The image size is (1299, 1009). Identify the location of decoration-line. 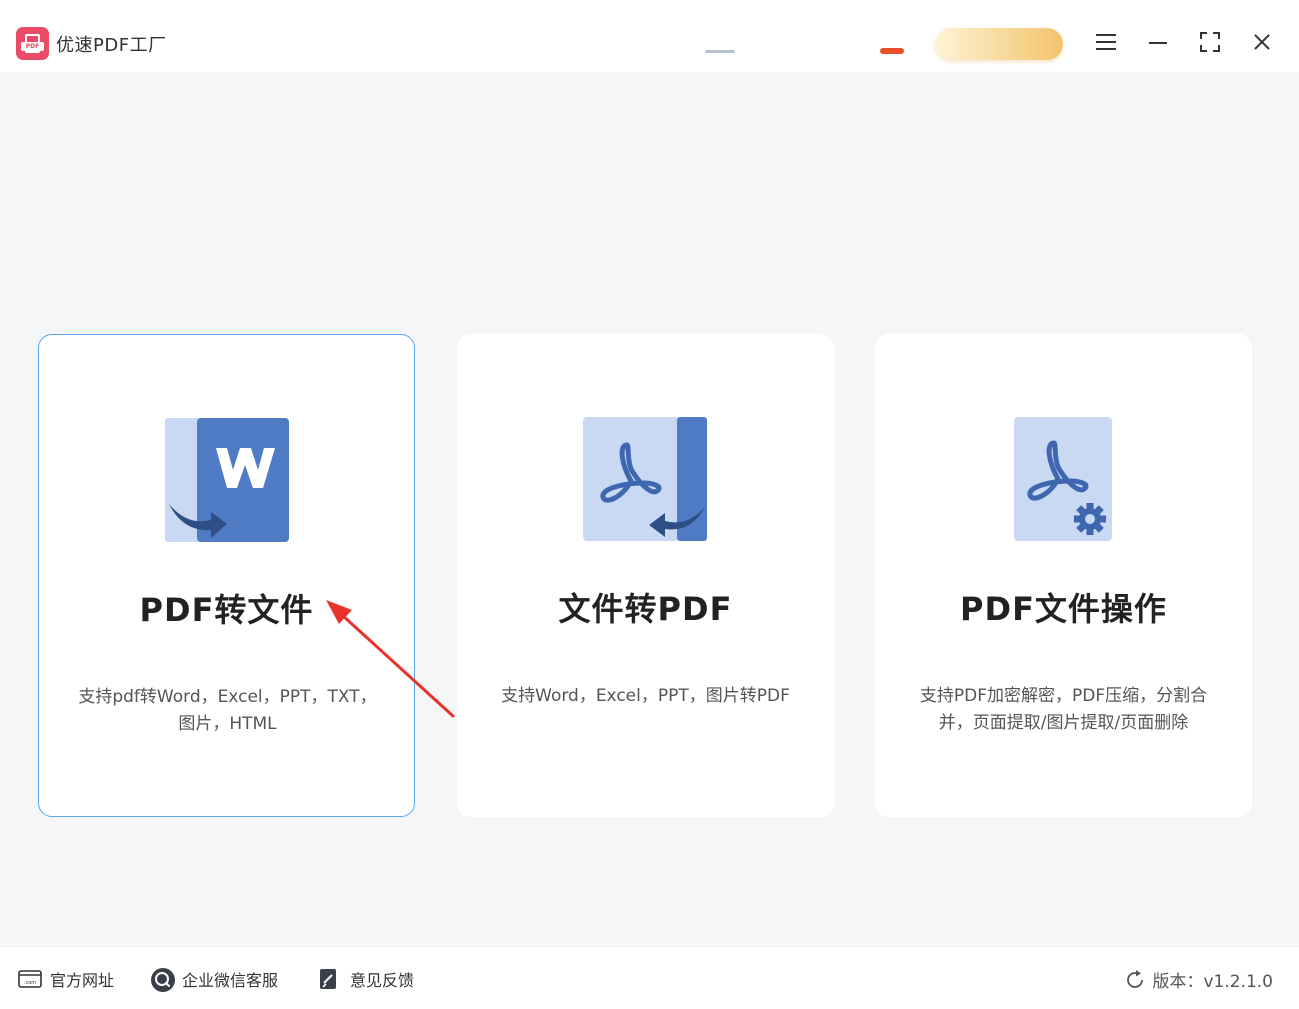
(720, 51).